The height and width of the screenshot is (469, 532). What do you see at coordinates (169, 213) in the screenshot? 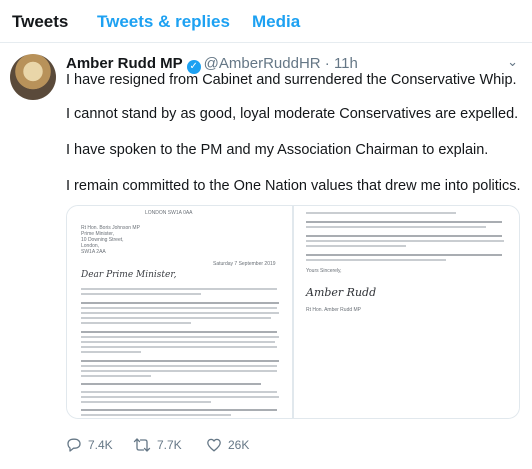
I see `letter-header: LONDON SW1A 0AA` at bounding box center [169, 213].